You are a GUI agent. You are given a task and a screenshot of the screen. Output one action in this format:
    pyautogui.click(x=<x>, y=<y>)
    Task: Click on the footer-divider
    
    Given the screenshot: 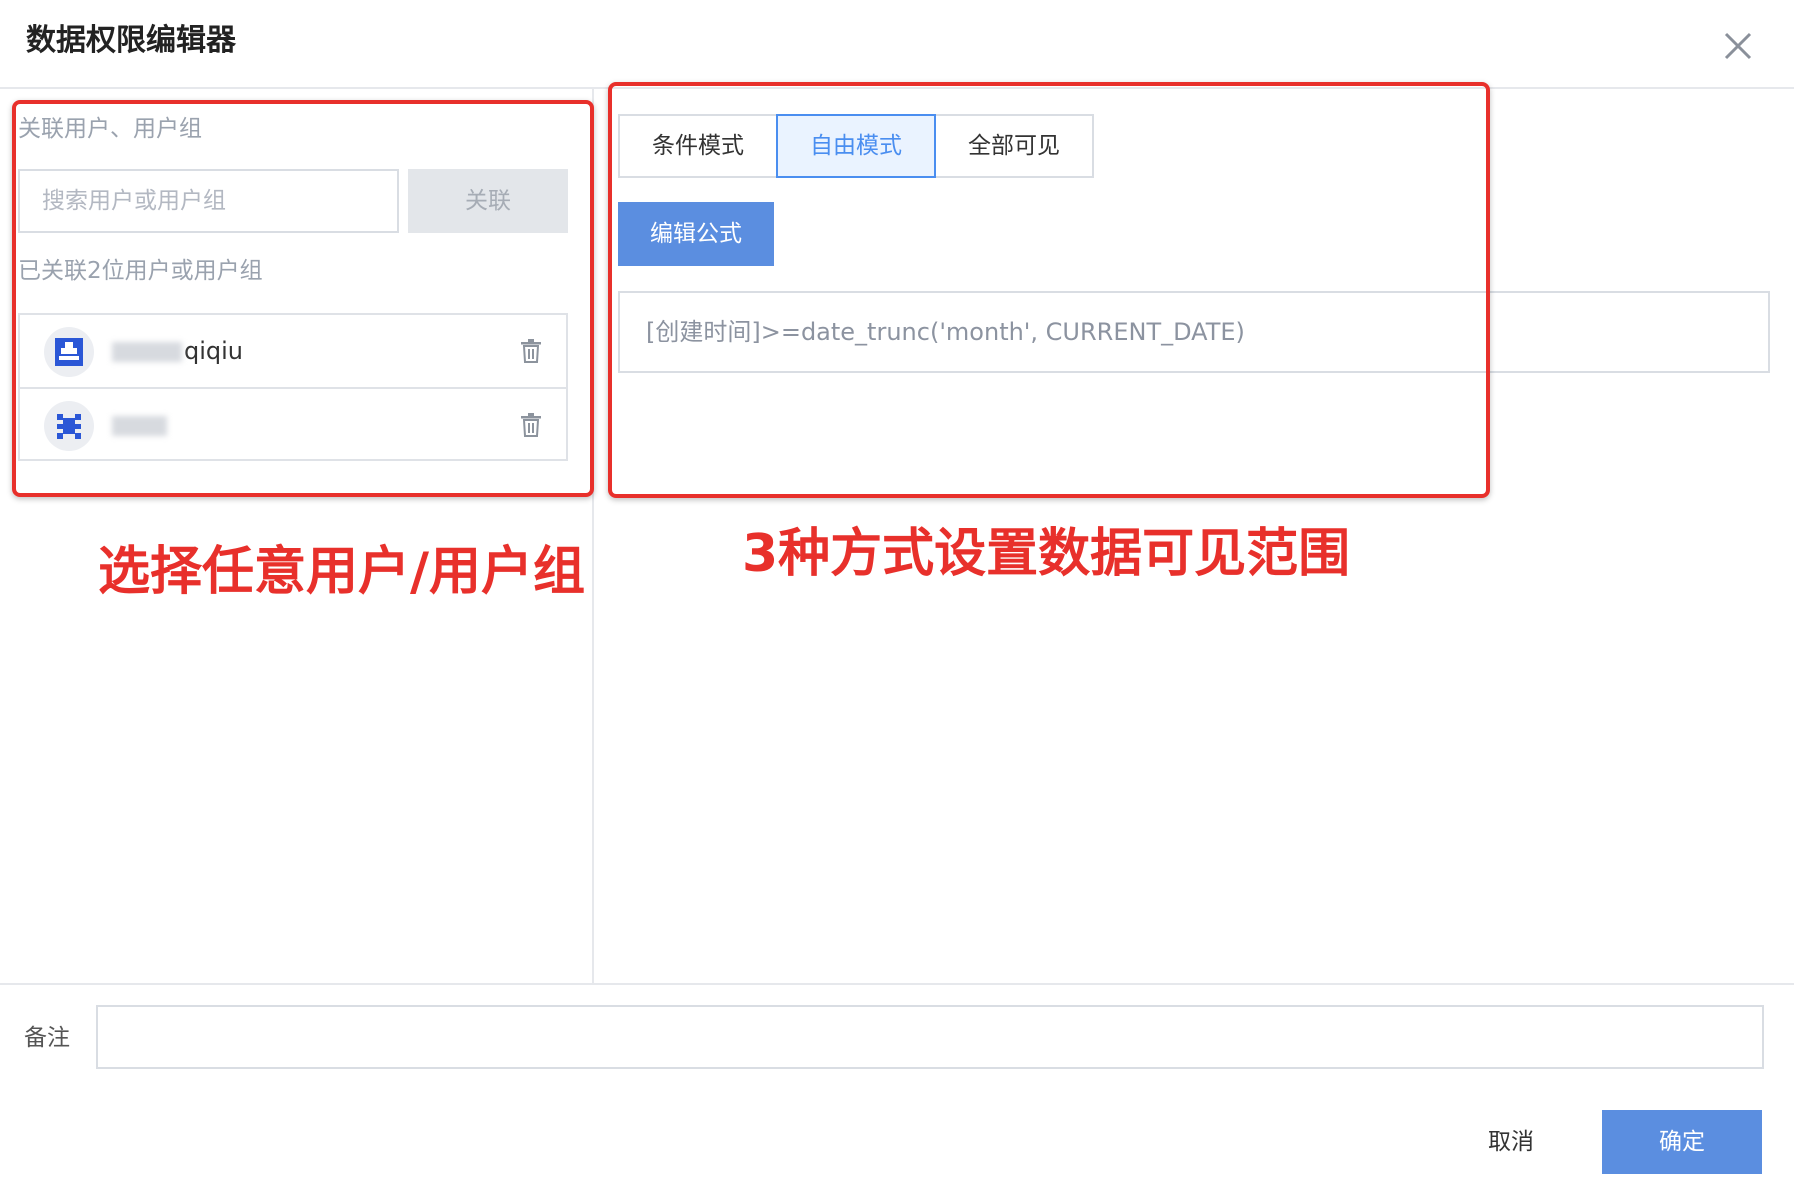 What is the action you would take?
    pyautogui.click(x=897, y=984)
    